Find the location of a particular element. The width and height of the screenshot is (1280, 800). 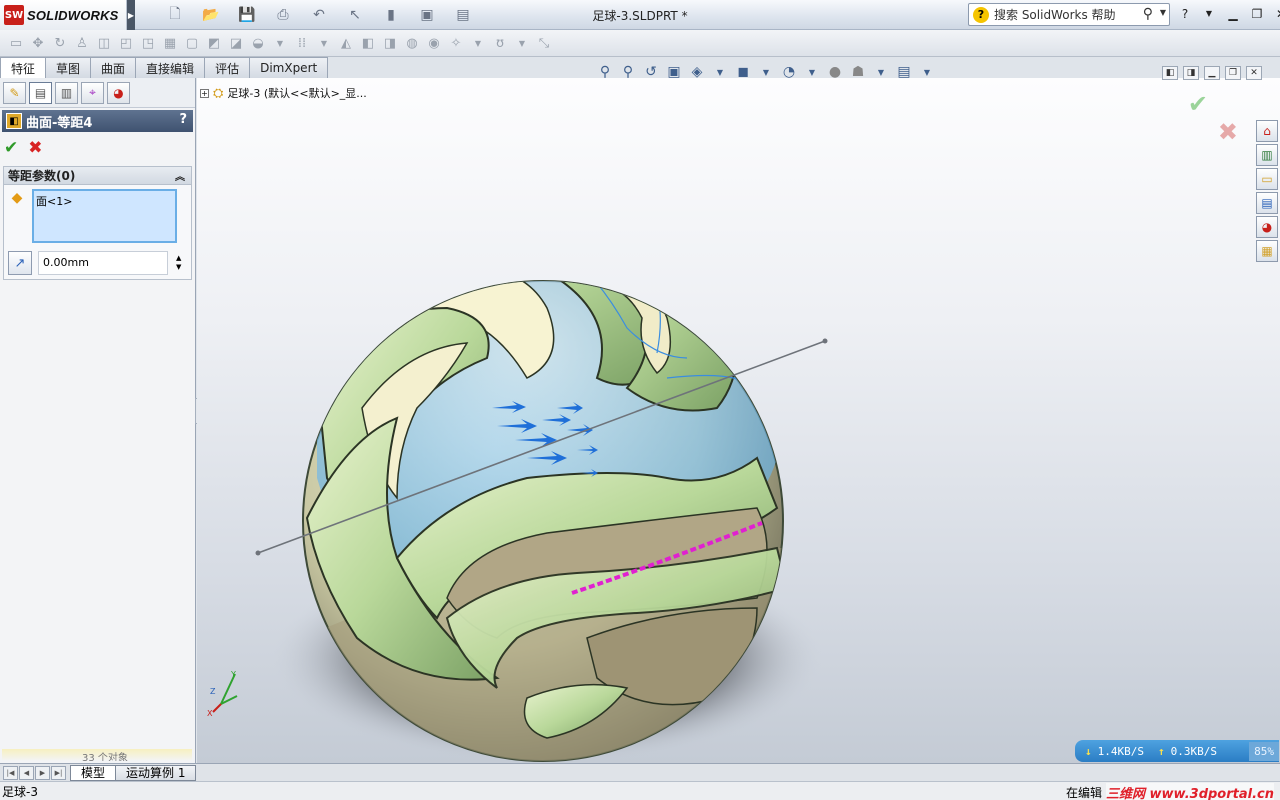

file-explorer-icon: ▭ is located at coordinates (1267, 179).